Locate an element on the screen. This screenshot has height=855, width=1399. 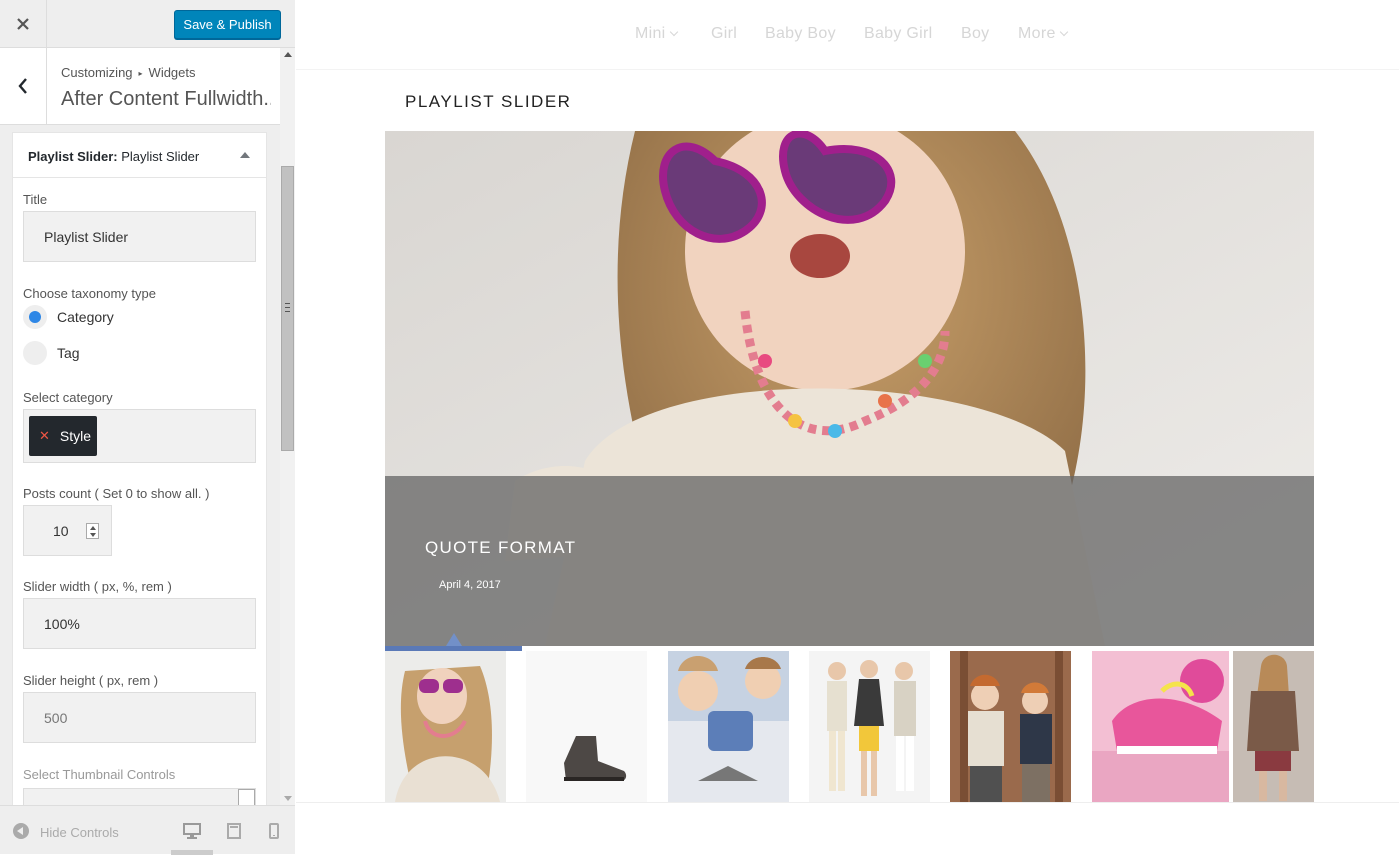
customizer-footer: Hide Controls is located at coordinates (147, 830).